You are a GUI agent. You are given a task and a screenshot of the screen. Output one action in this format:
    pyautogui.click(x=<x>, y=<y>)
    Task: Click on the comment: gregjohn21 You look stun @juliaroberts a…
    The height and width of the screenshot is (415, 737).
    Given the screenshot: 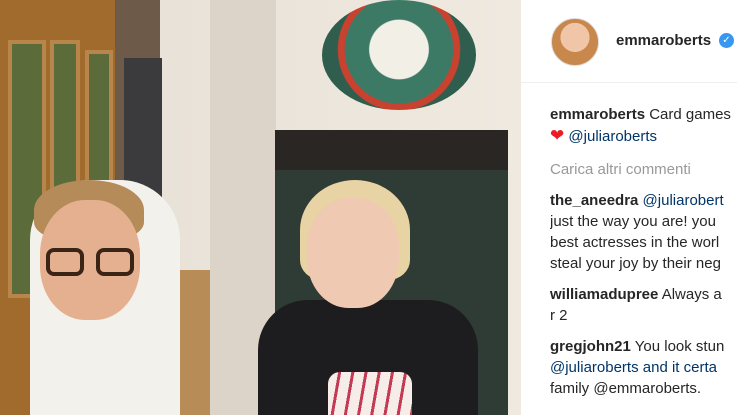 What is the action you would take?
    pyautogui.click(x=643, y=367)
    